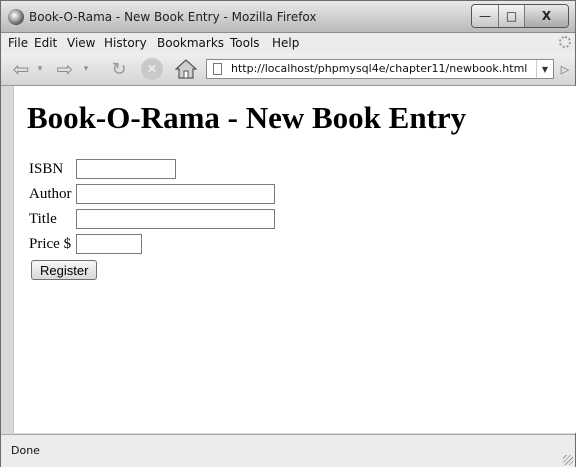 This screenshot has width=576, height=467. Describe the element at coordinates (288, 450) in the screenshot. I see `status-bar: Done` at that location.